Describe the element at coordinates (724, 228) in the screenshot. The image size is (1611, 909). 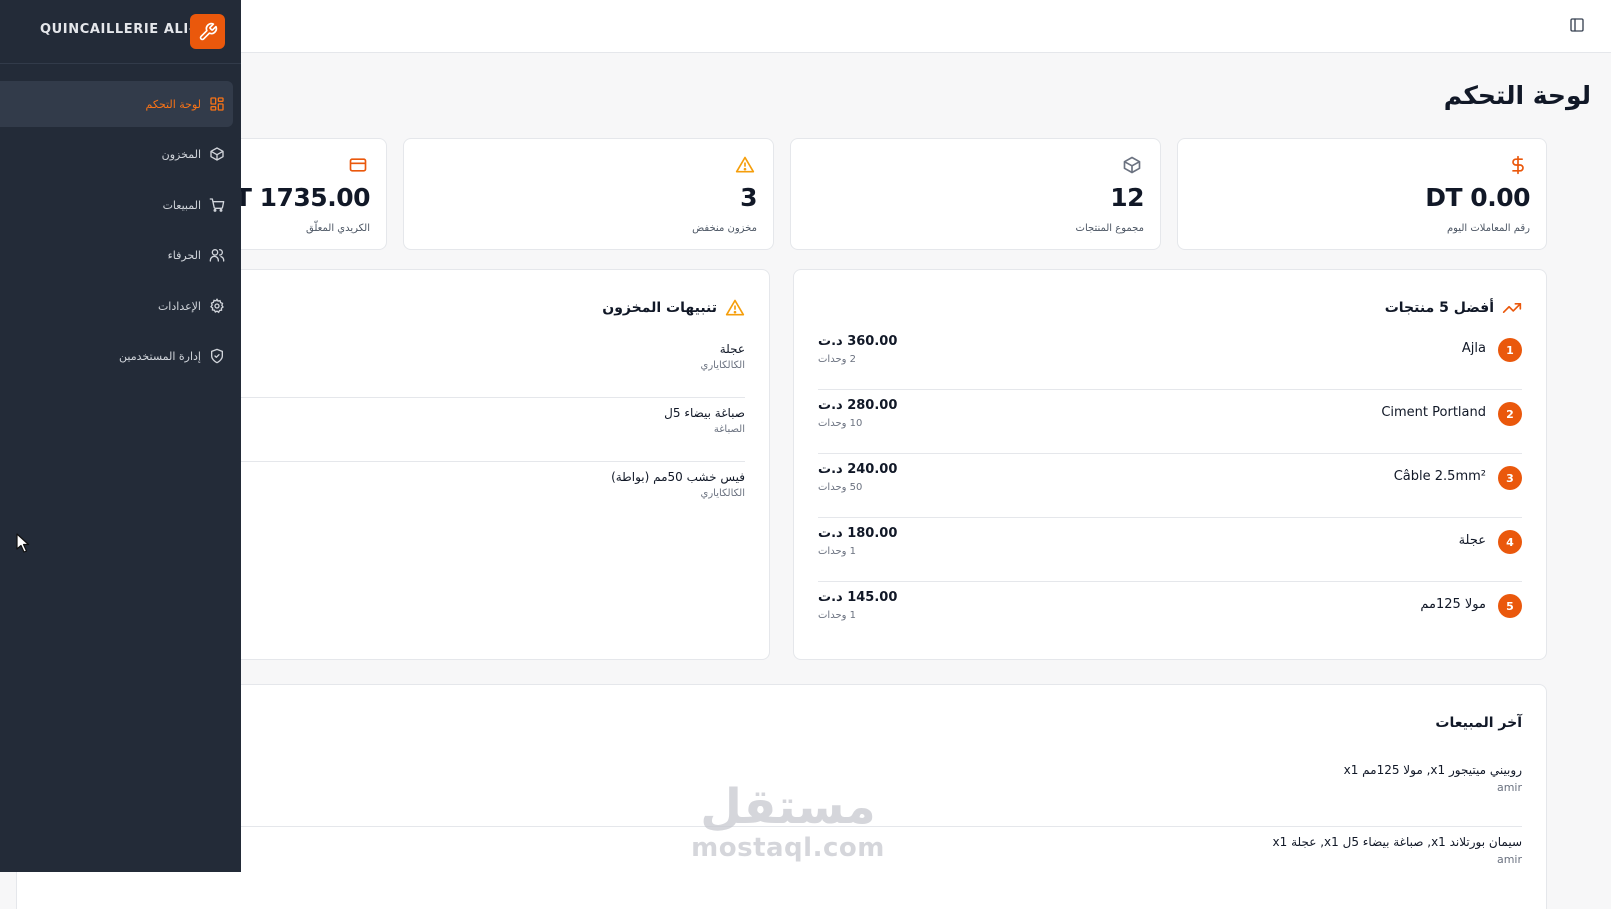
I see `stat-label: مخزون منخفض` at that location.